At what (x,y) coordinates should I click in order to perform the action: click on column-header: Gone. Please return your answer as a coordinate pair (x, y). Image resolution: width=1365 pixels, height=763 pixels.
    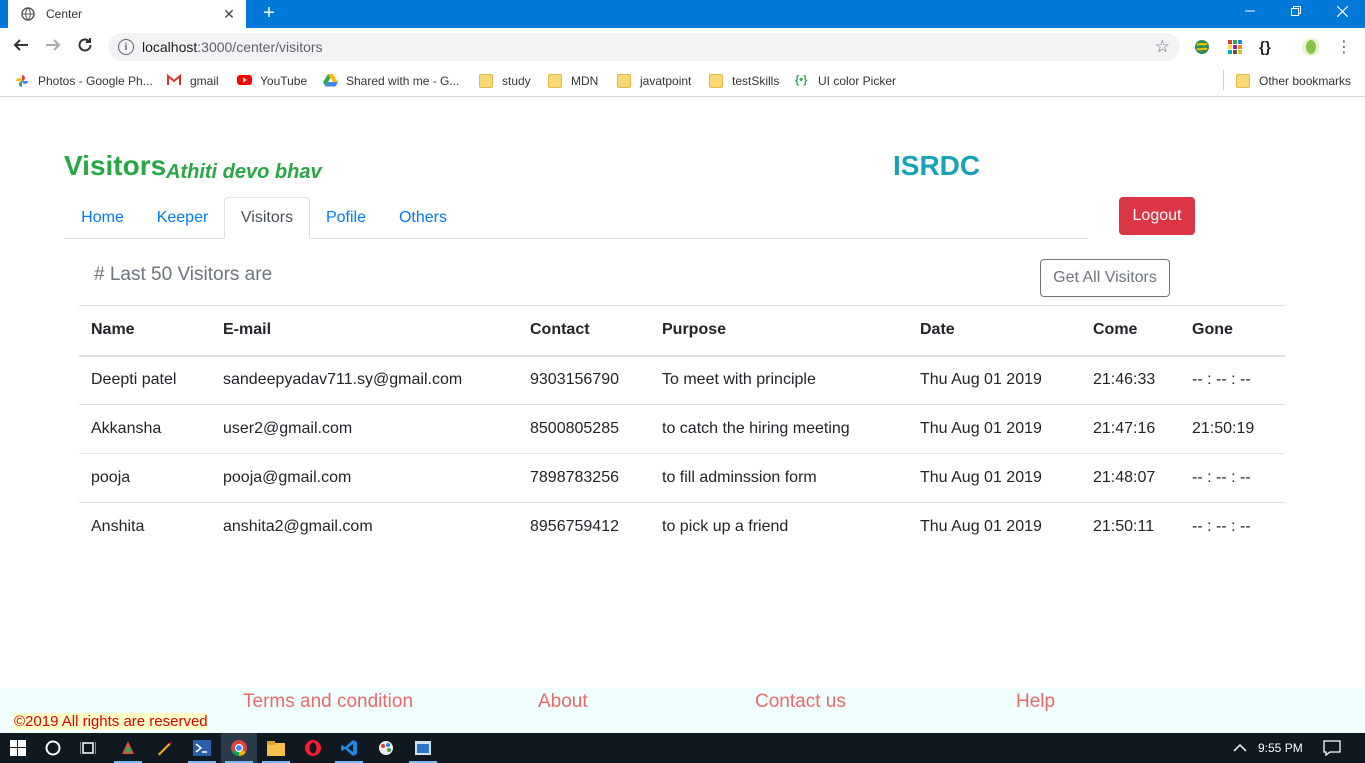
    Looking at the image, I should click on (1232, 331).